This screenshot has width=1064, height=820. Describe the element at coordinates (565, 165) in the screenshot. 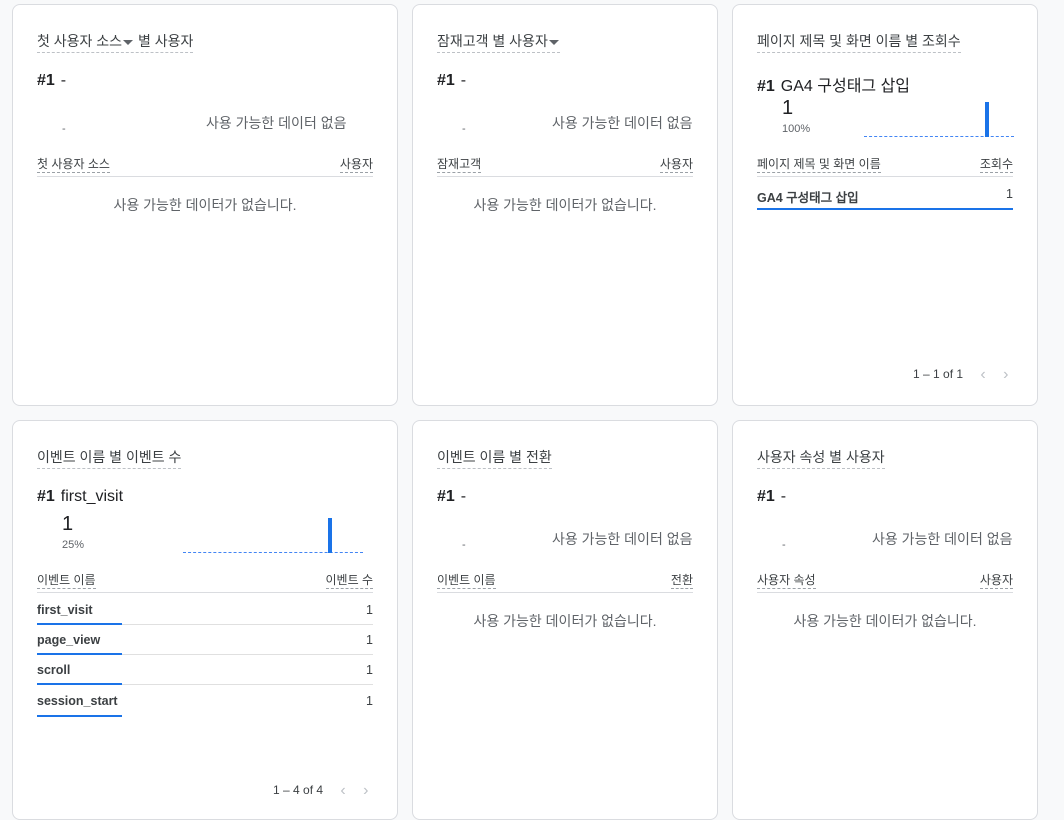

I see `table-header: 잠재고객 사용자` at that location.